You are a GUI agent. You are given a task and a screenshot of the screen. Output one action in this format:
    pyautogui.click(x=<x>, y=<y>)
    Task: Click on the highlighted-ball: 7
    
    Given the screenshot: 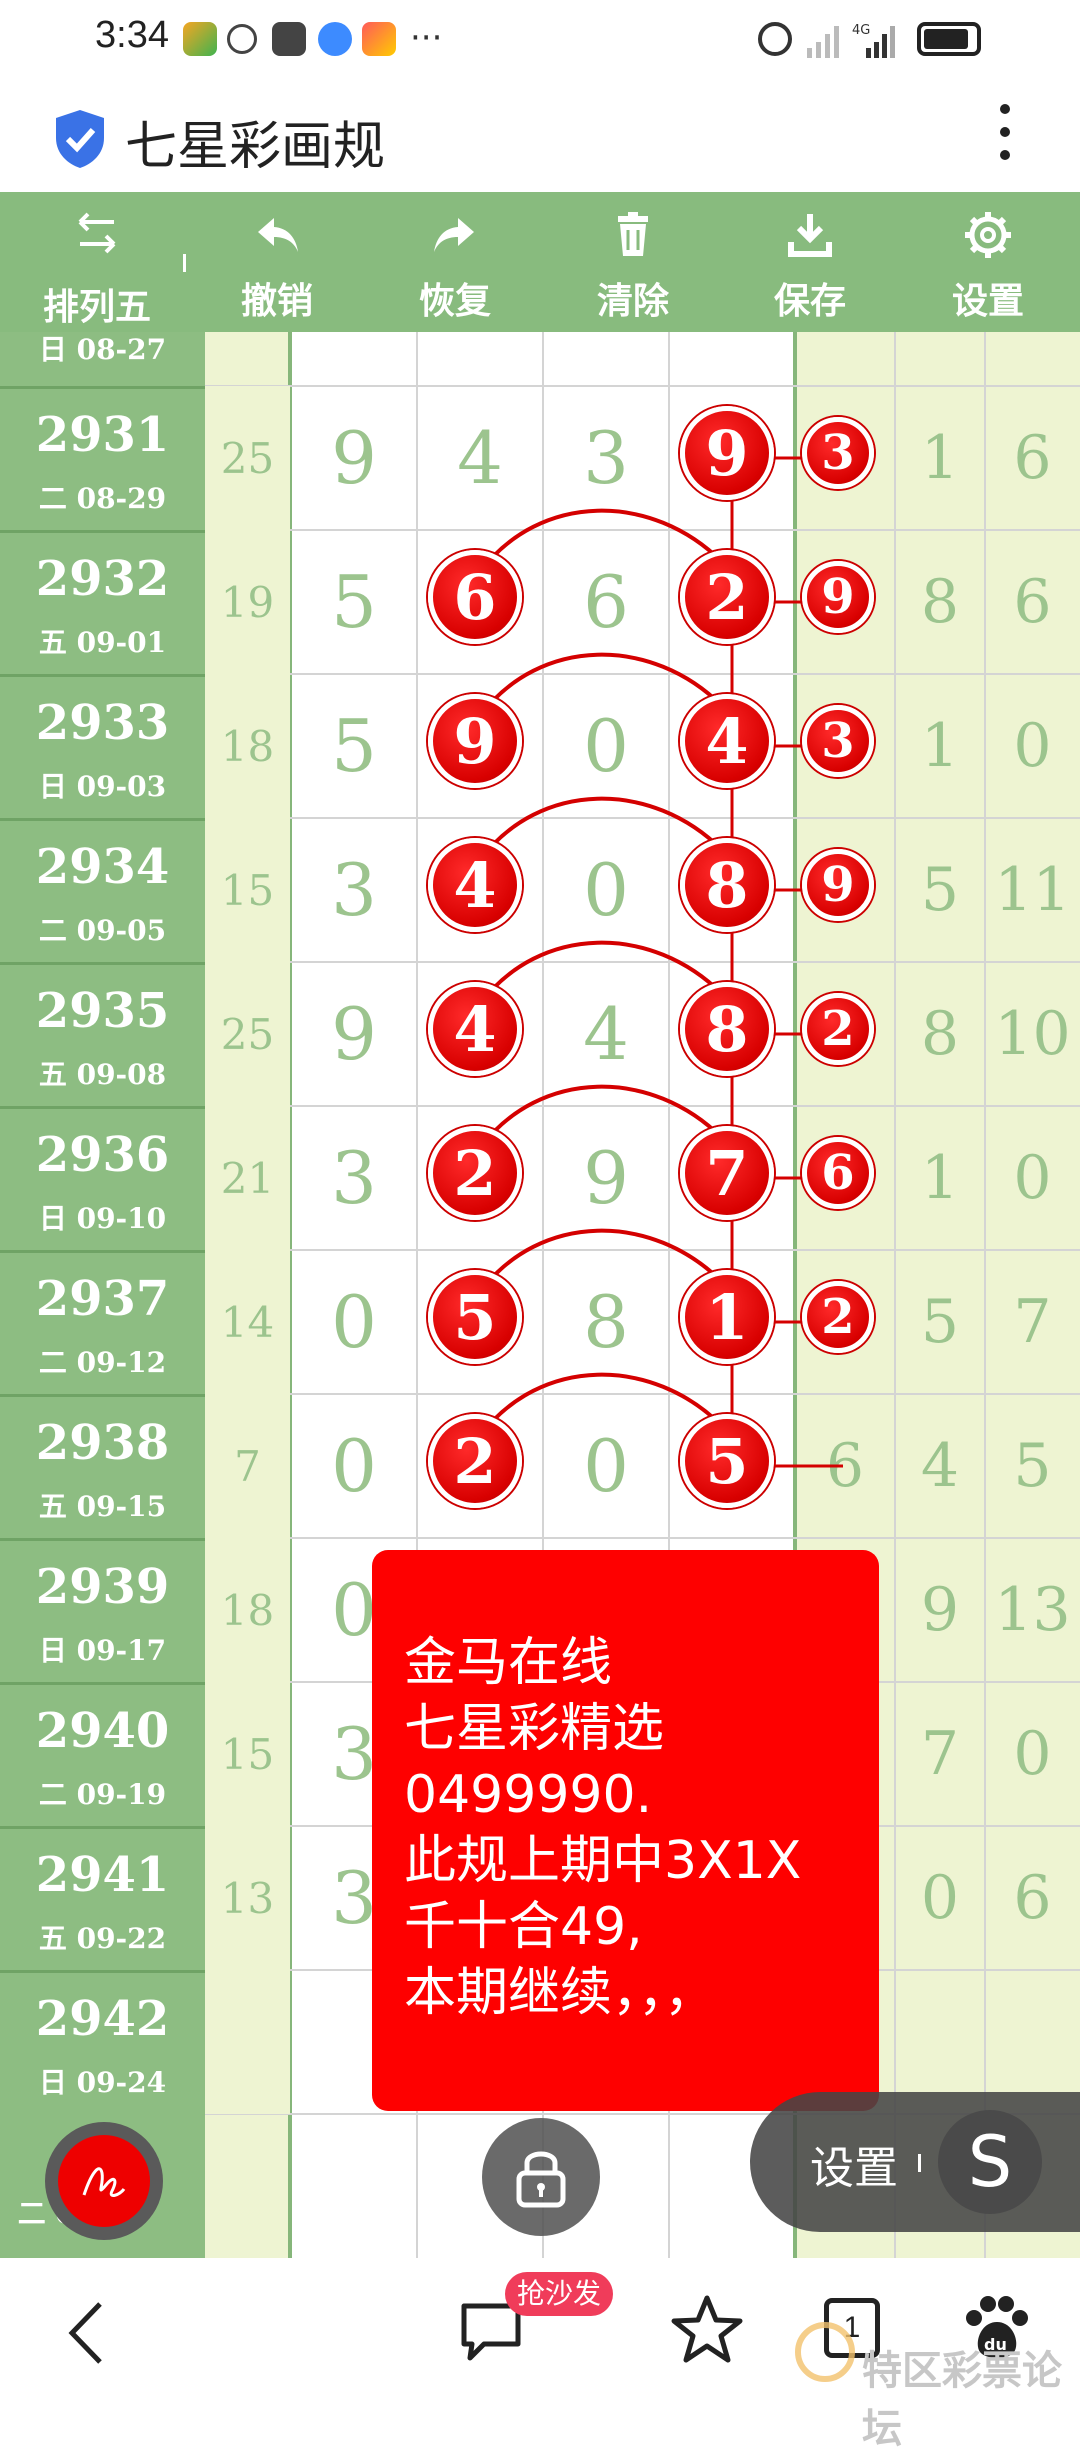 What is the action you would take?
    pyautogui.click(x=727, y=1173)
    